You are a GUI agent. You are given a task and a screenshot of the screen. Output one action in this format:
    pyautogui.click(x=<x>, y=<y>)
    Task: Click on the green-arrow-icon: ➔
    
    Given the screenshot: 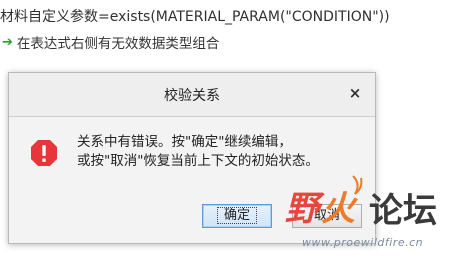 What is the action you would take?
    pyautogui.click(x=7, y=42)
    